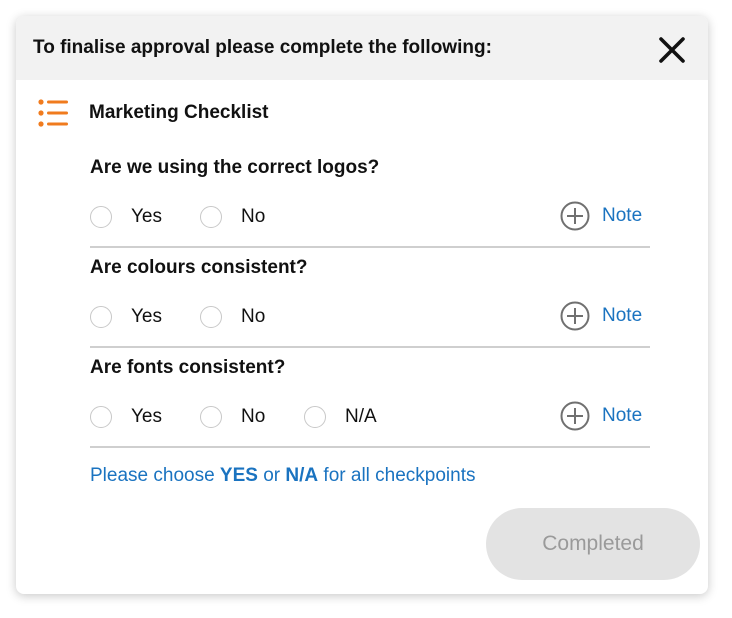 Image resolution: width=732 pixels, height=618 pixels. Describe the element at coordinates (340, 417) in the screenshot. I see `radio-option-na: N/A` at that location.